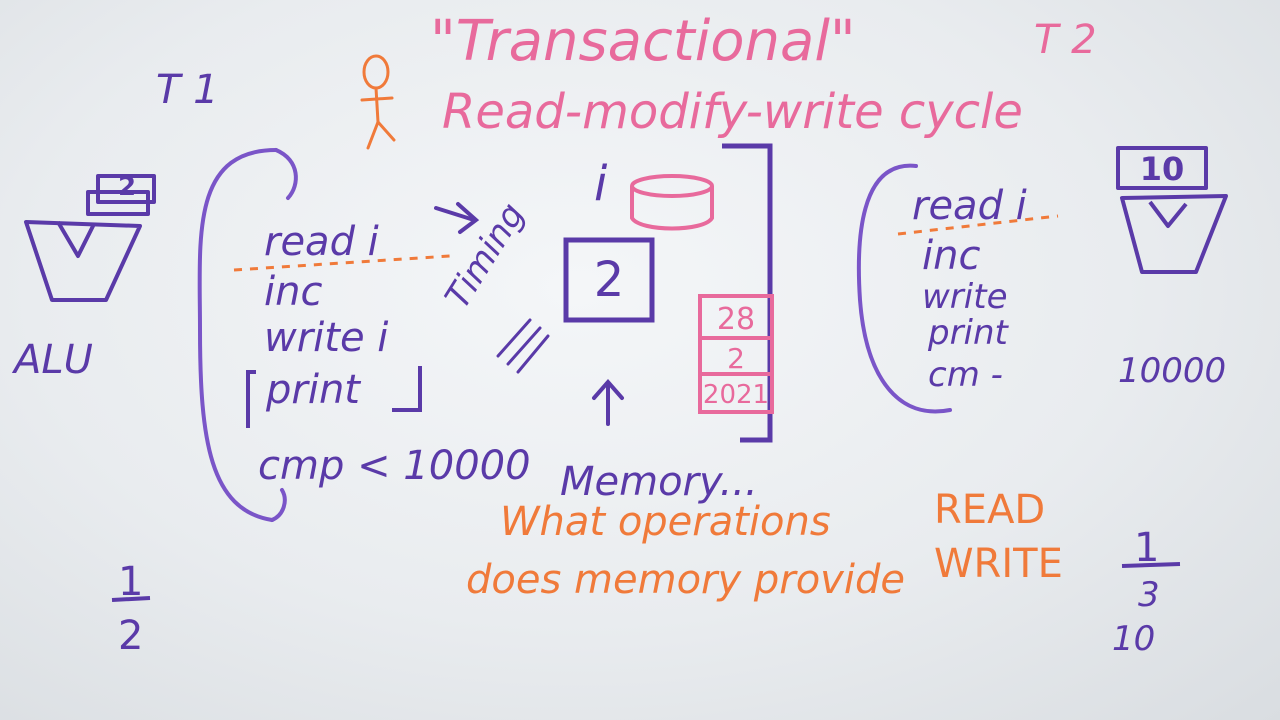  Describe the element at coordinates (736, 358) in the screenshot. I see `date-cell-month: 2` at that location.